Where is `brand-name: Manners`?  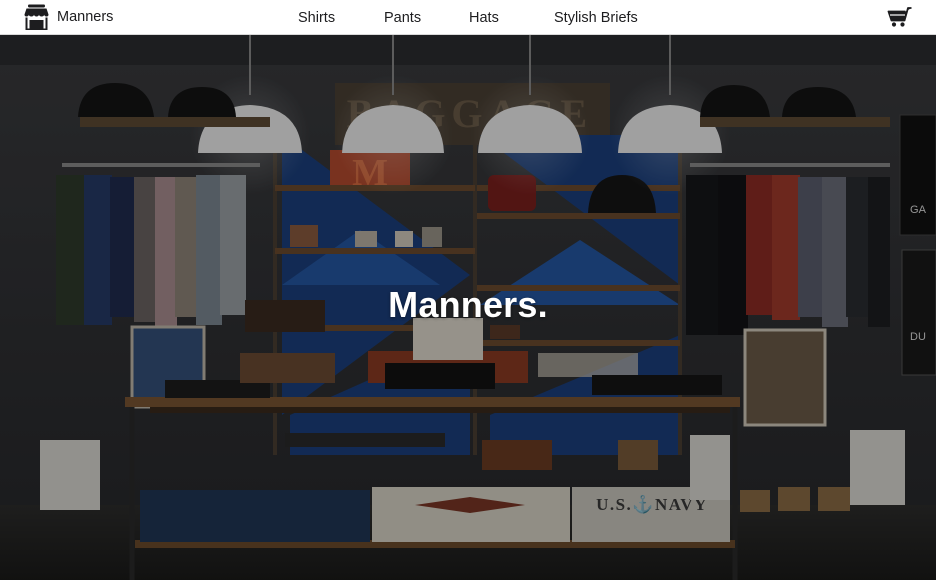
brand-name: Manners is located at coordinates (85, 17).